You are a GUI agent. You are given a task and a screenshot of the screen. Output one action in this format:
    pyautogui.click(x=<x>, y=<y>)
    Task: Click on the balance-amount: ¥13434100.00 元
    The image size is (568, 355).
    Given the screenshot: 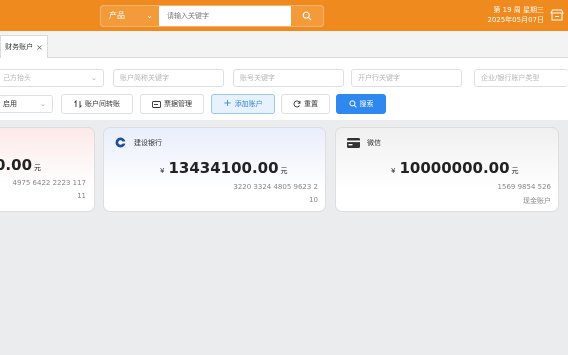 What is the action you would take?
    pyautogui.click(x=224, y=168)
    